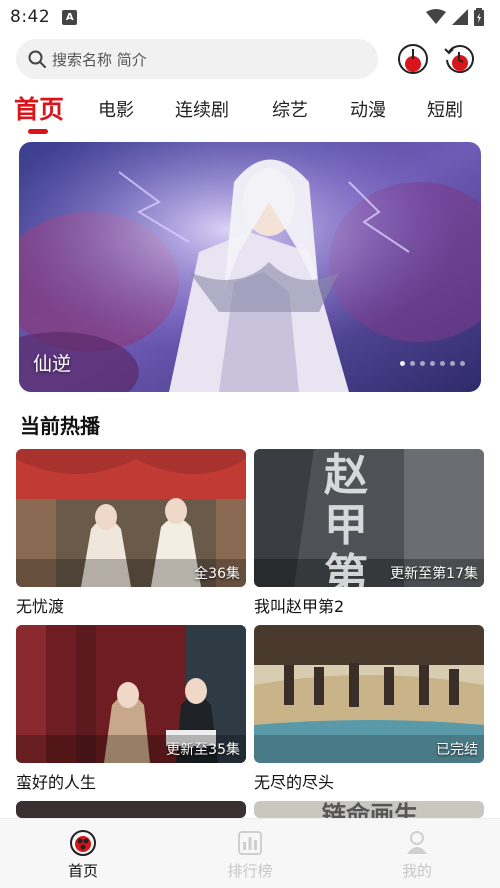  What do you see at coordinates (202, 109) in the screenshot?
I see `tab-series: 连续剧` at bounding box center [202, 109].